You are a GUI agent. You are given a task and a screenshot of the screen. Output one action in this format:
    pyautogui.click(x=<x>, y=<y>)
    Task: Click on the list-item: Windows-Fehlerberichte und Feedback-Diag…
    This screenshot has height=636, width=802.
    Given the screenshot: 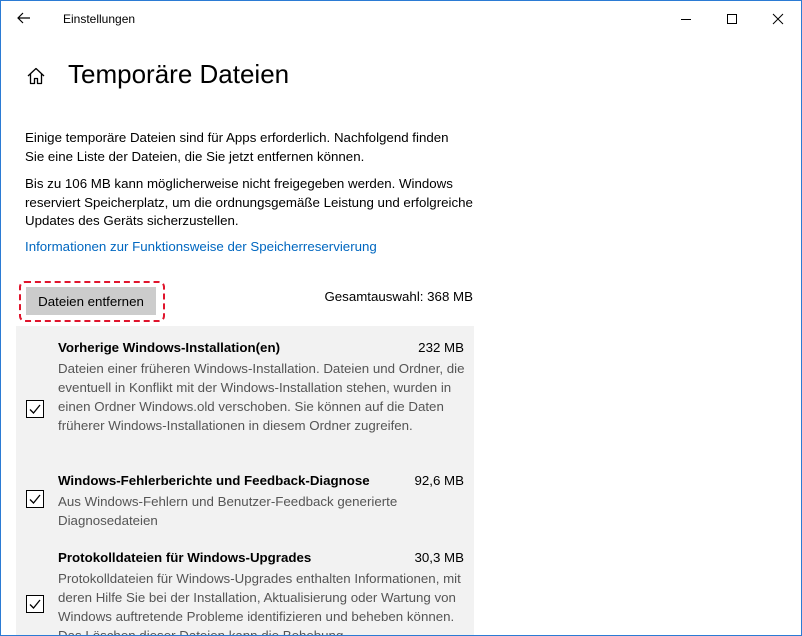 What is the action you would take?
    pyautogui.click(x=245, y=503)
    